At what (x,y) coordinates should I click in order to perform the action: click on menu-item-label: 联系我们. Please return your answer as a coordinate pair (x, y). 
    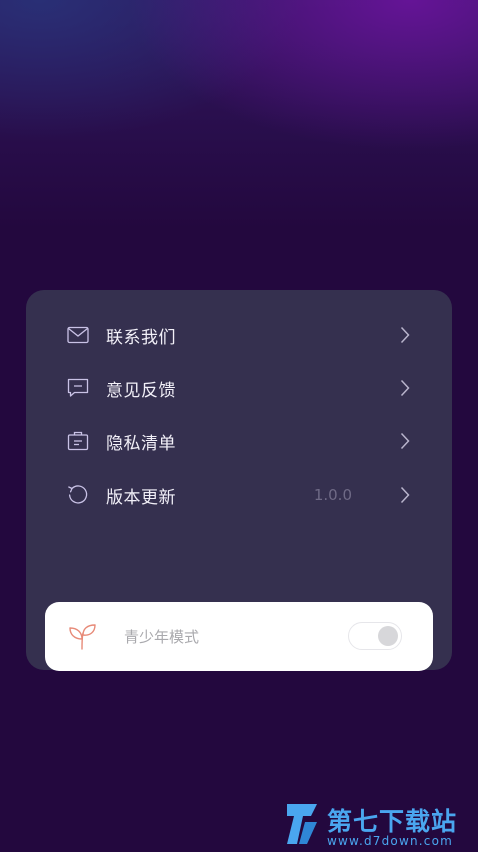
    Looking at the image, I should click on (141, 337).